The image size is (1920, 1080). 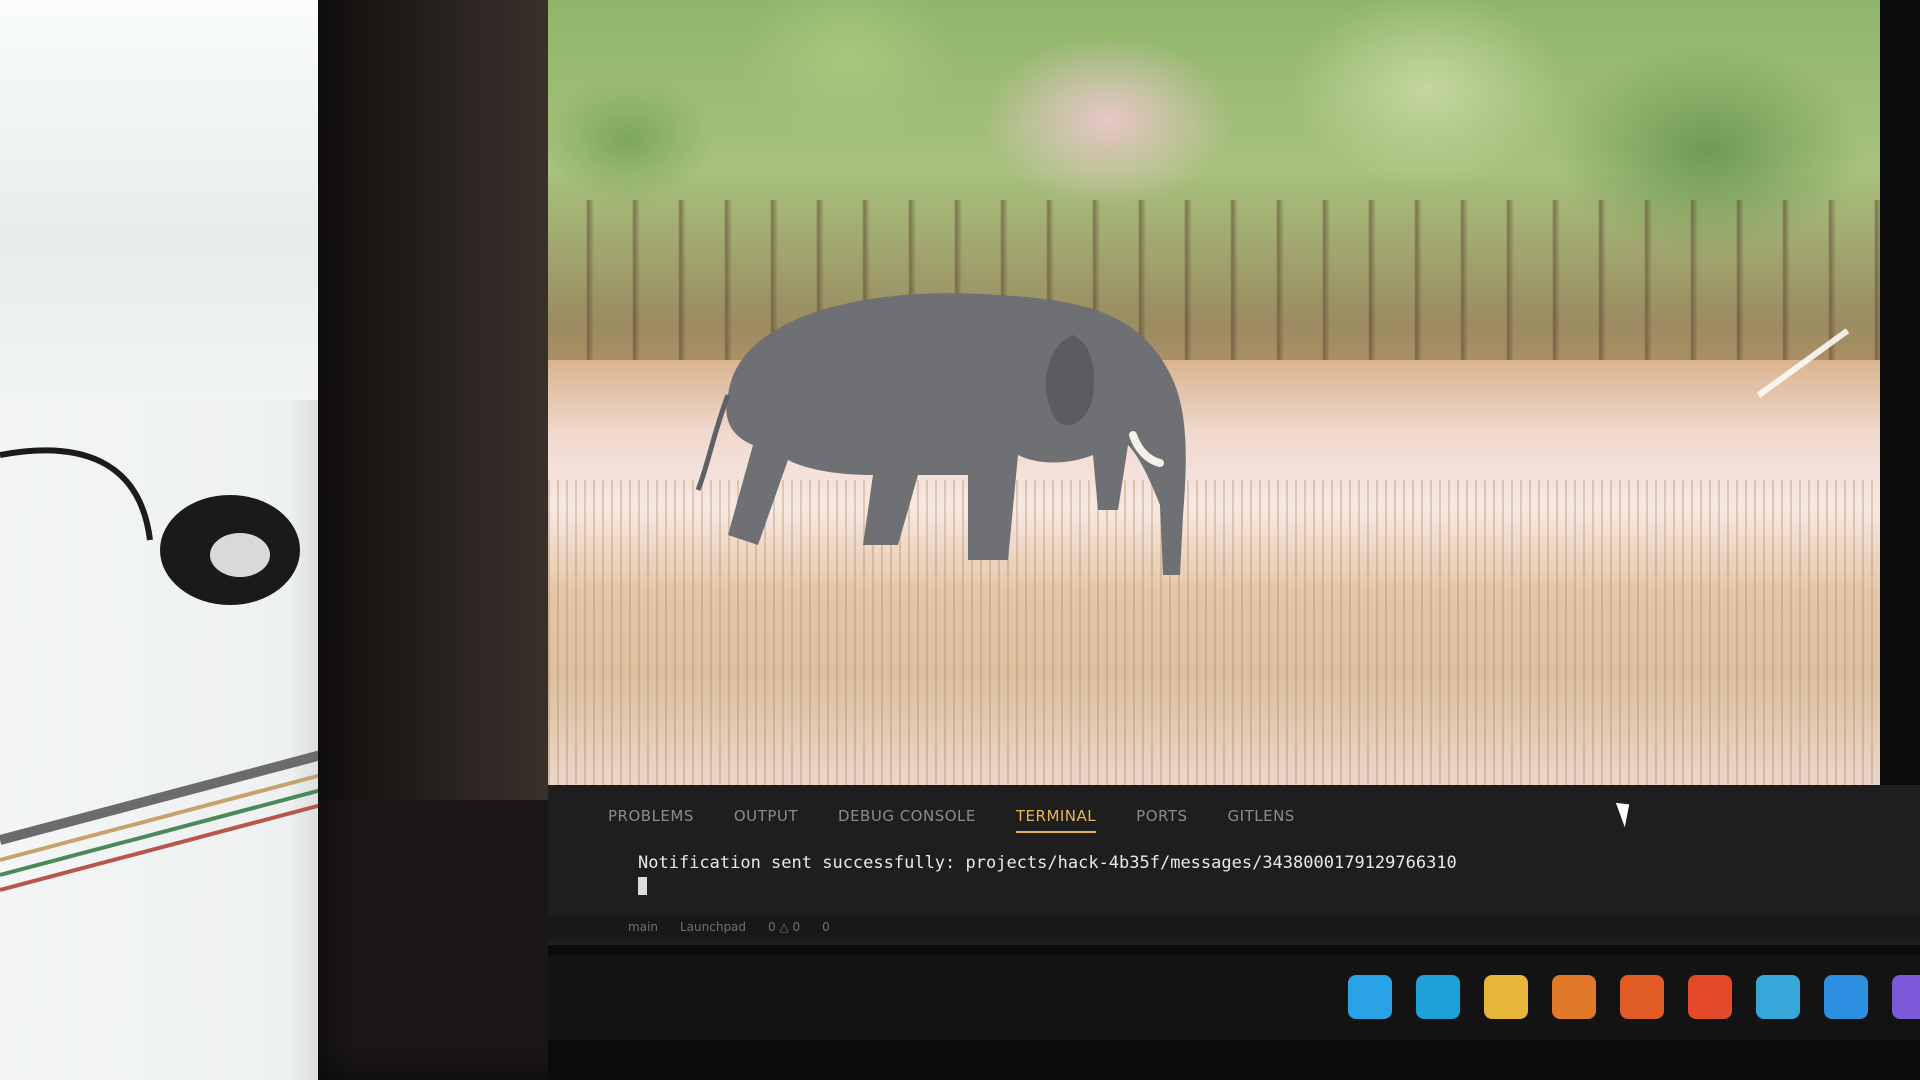 I want to click on elephant, so click(x=940, y=434).